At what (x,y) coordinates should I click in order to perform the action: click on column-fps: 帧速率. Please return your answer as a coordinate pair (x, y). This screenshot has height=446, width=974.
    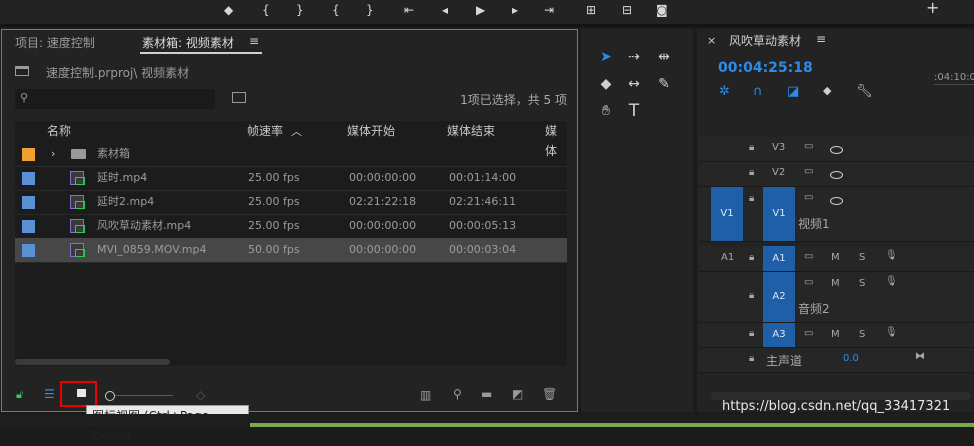
    Looking at the image, I should click on (265, 131).